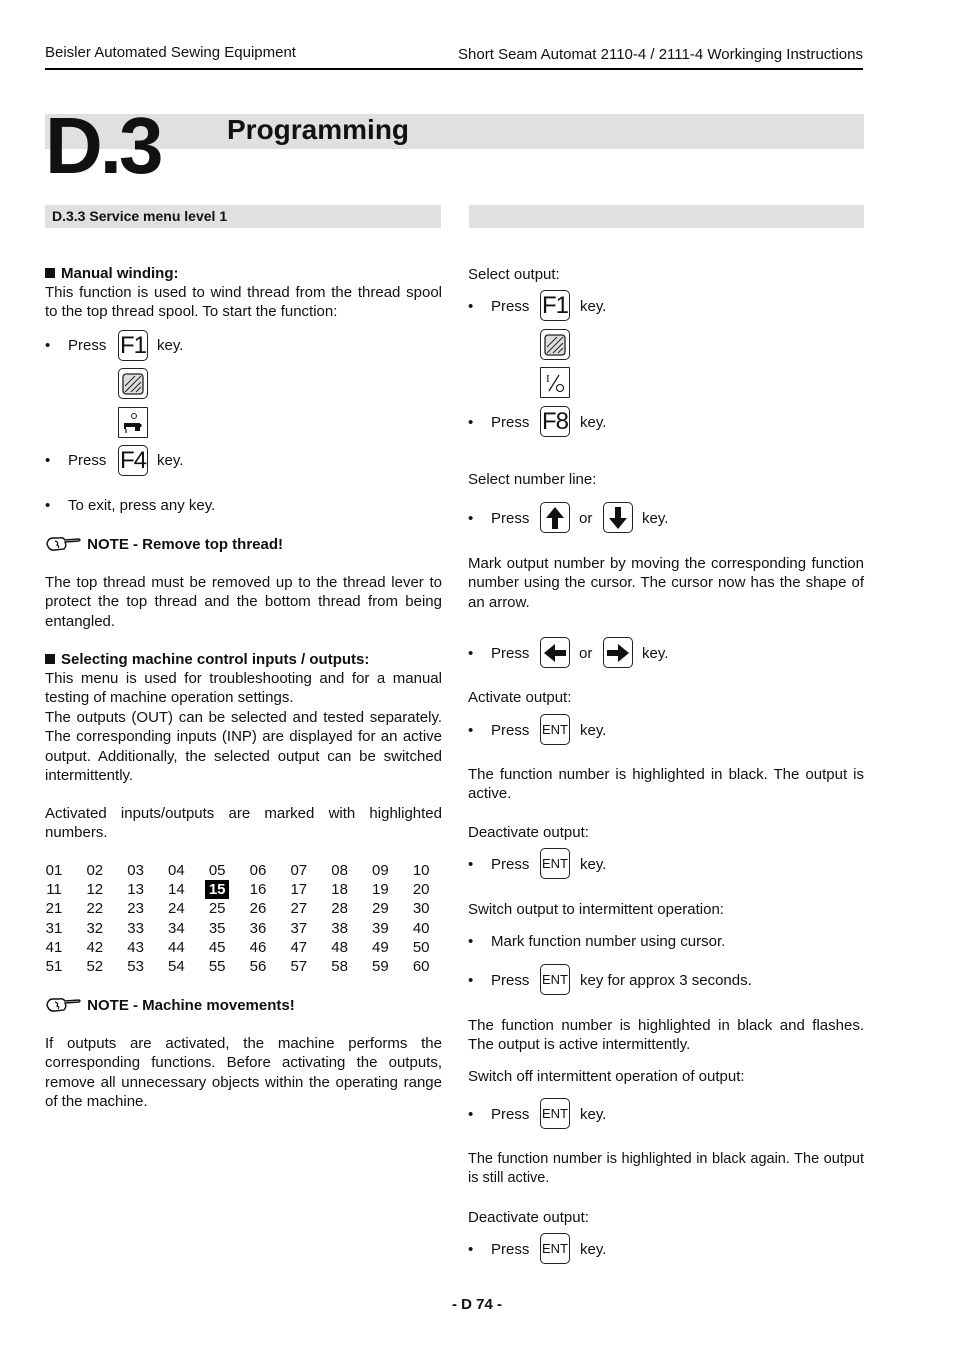 This screenshot has width=954, height=1351. What do you see at coordinates (454, 131) in the screenshot?
I see `chapter-title-bar` at bounding box center [454, 131].